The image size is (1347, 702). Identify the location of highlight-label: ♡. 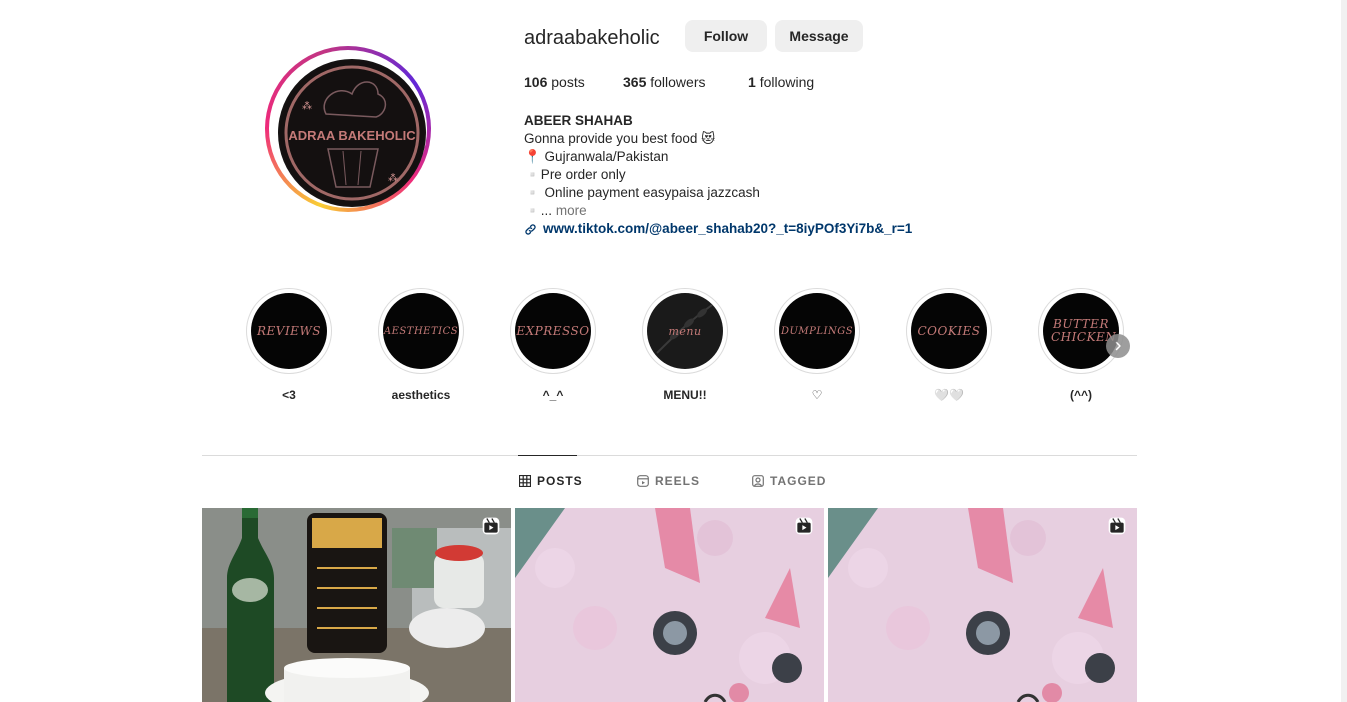
(817, 395).